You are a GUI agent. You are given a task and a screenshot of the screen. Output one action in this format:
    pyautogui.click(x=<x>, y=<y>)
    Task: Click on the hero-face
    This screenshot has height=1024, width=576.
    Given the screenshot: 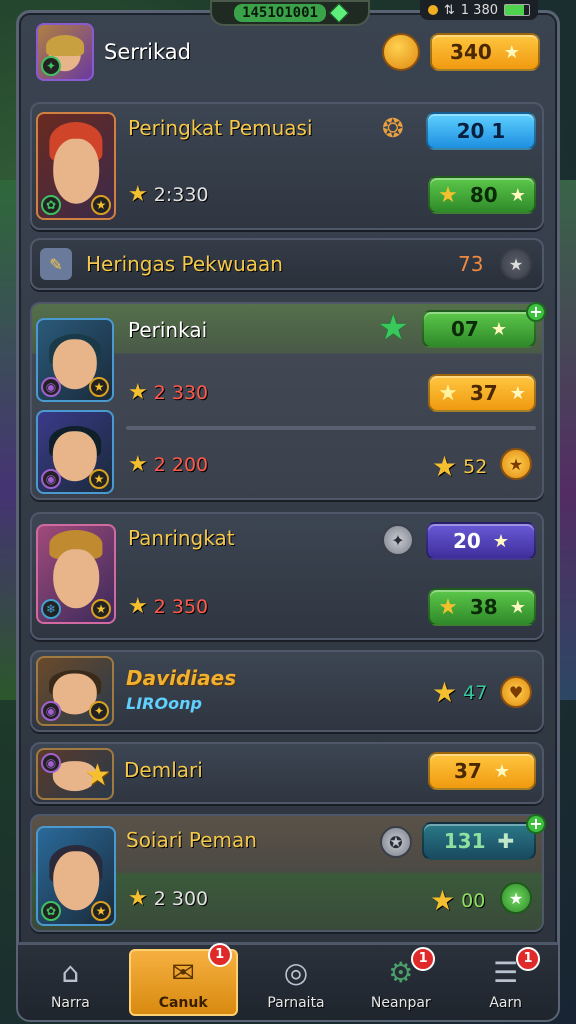 What is the action you would take?
    pyautogui.click(x=76, y=171)
    